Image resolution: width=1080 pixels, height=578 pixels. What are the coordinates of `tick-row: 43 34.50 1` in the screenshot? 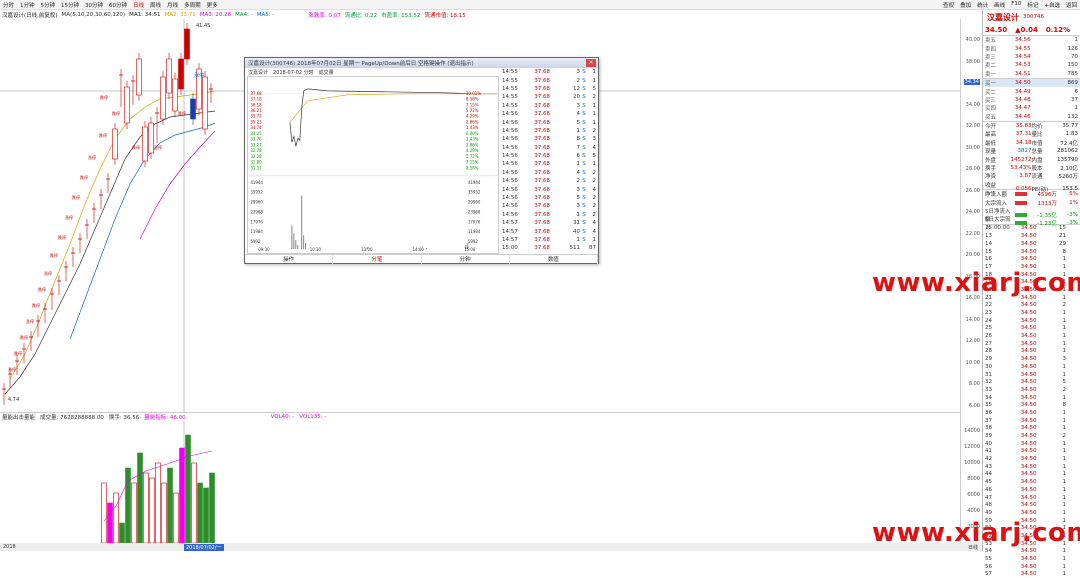 It's located at (1031, 467).